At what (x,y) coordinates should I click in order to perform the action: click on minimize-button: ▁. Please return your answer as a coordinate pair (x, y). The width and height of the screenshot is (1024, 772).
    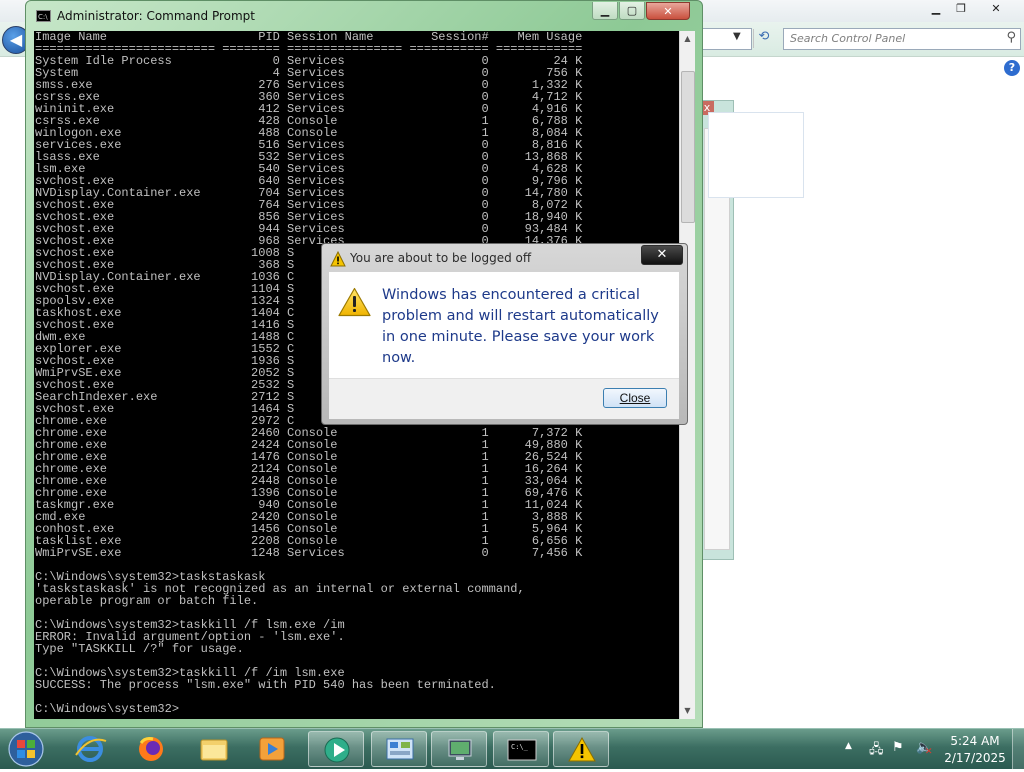
    Looking at the image, I should click on (605, 11).